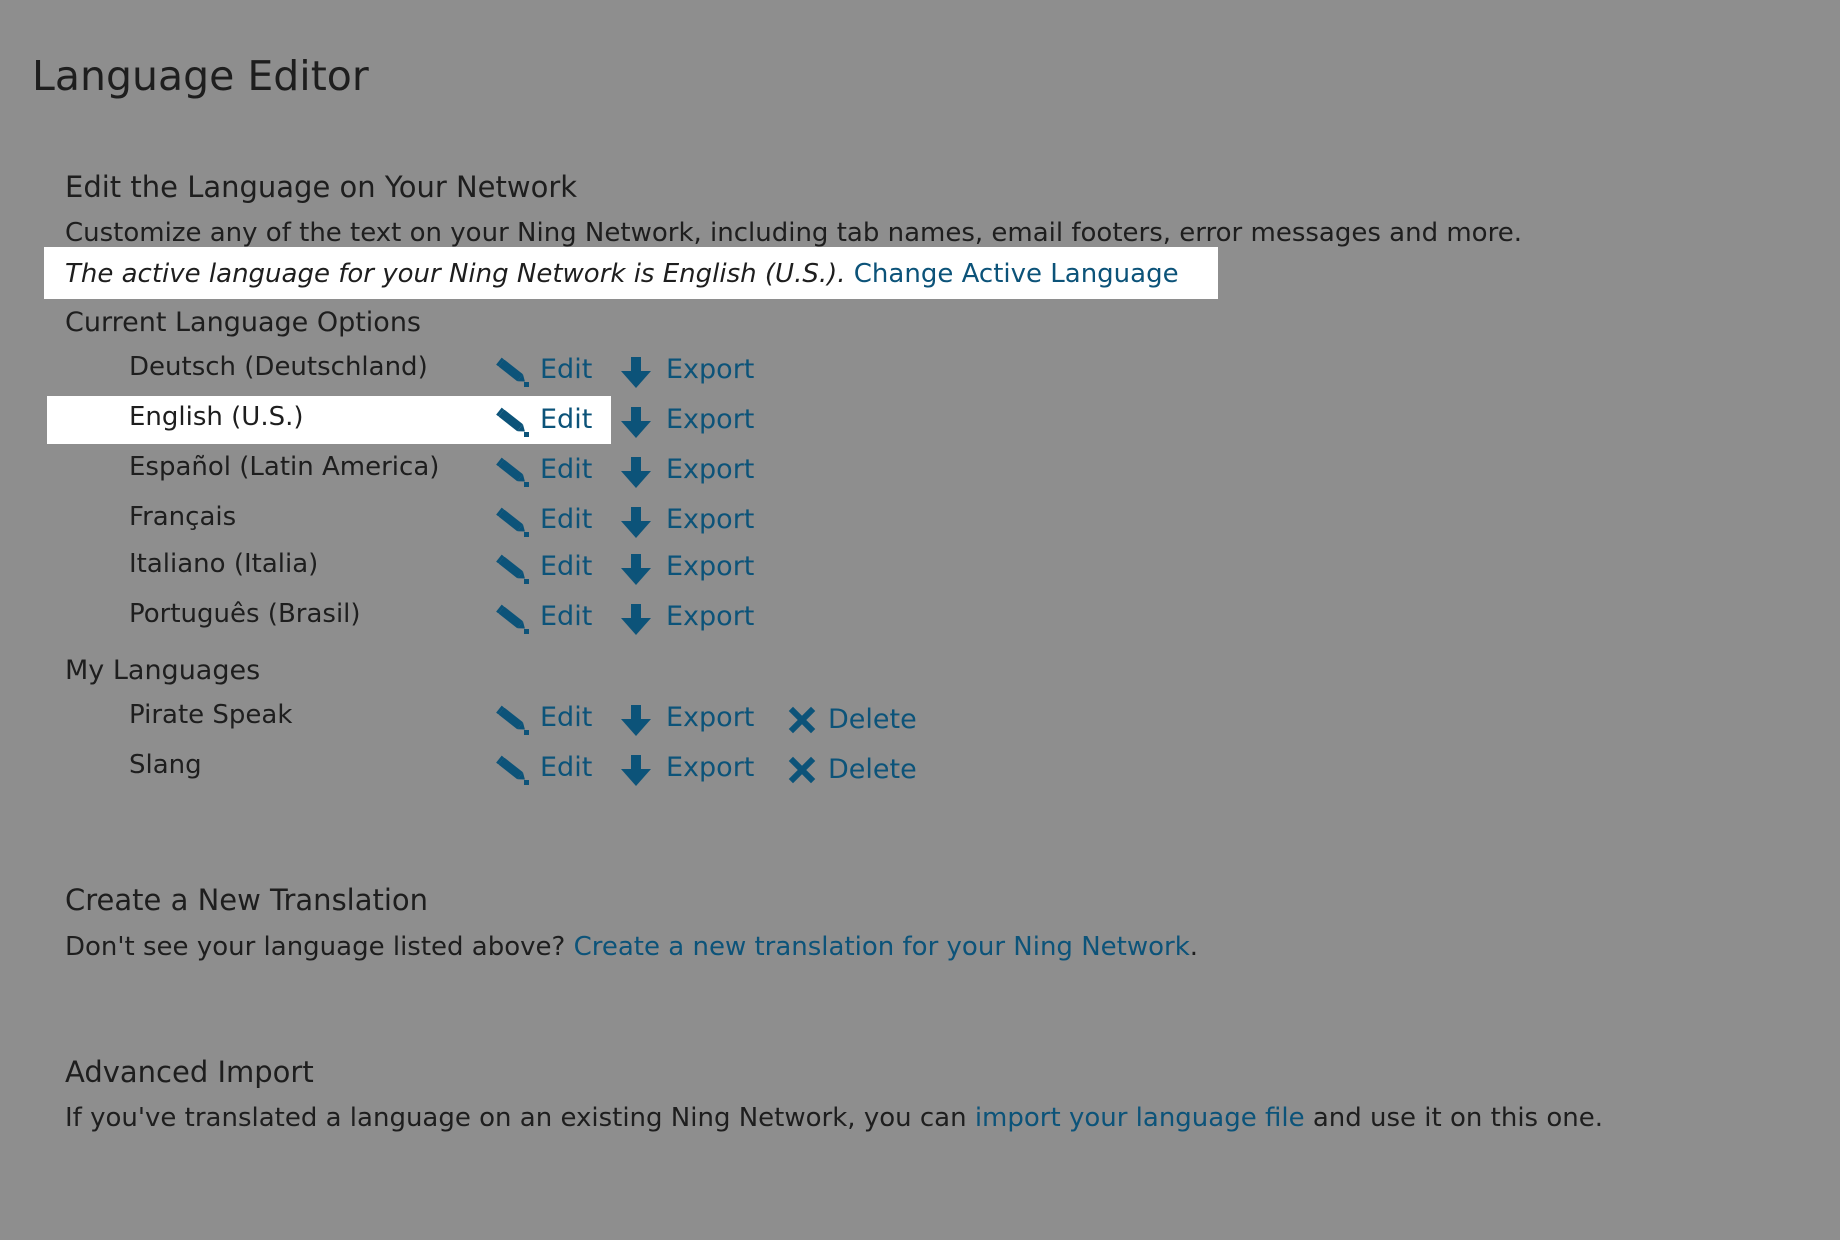 The image size is (1840, 1240). What do you see at coordinates (216, 417) in the screenshot?
I see `current-language-name: English (U.S.)` at bounding box center [216, 417].